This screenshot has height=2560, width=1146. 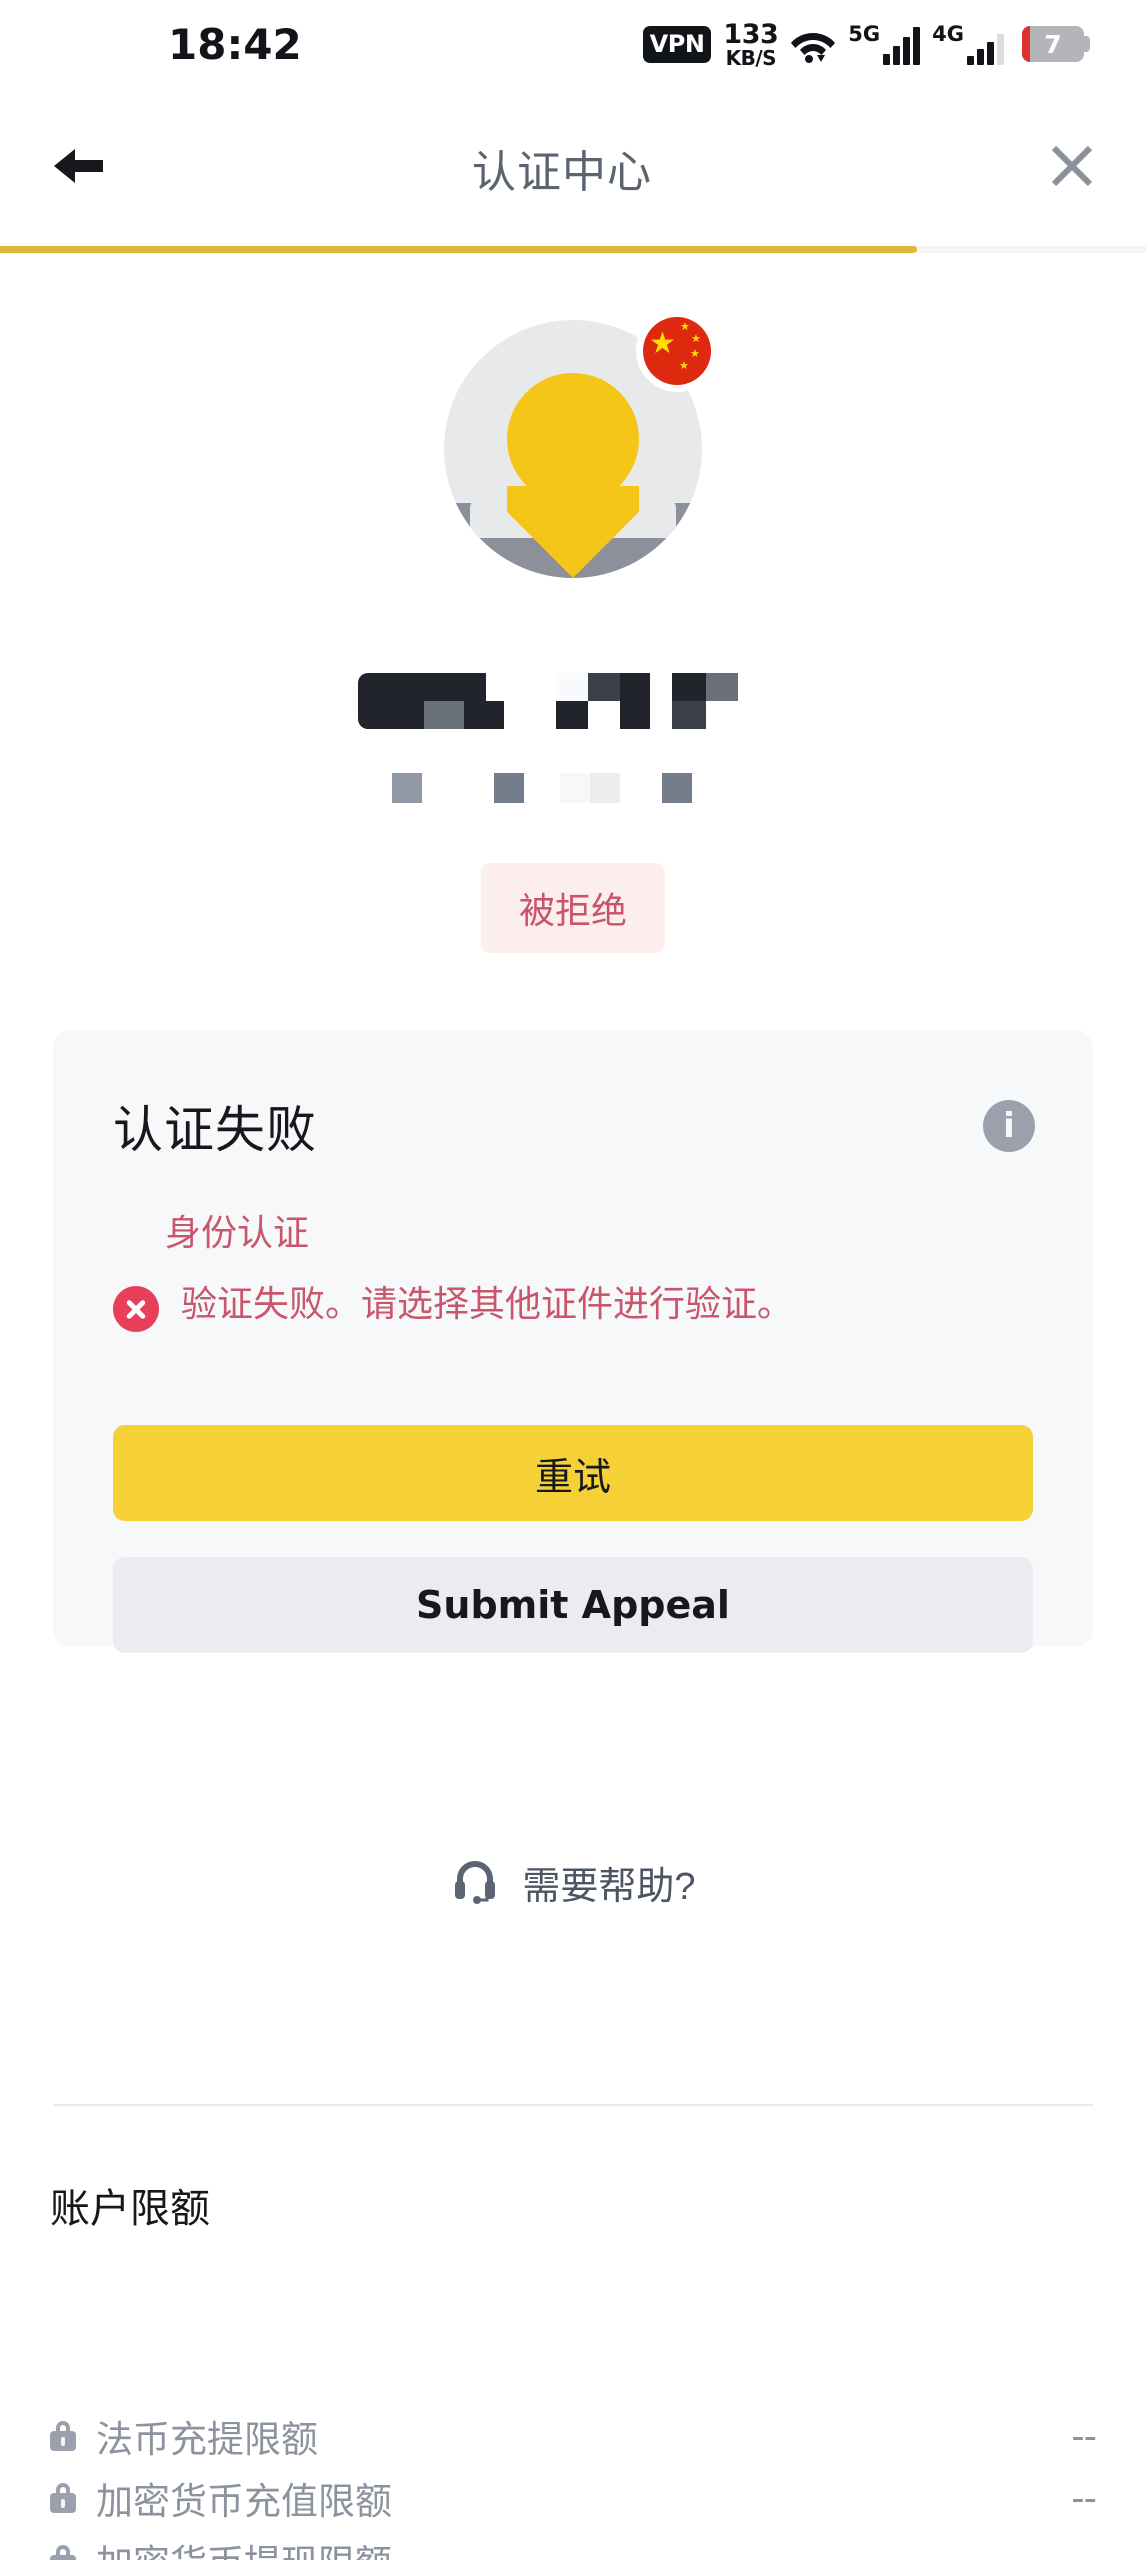 I want to click on status-bar-indicators: VPN 133 KB/S 5G 4G 7, so click(x=866, y=44).